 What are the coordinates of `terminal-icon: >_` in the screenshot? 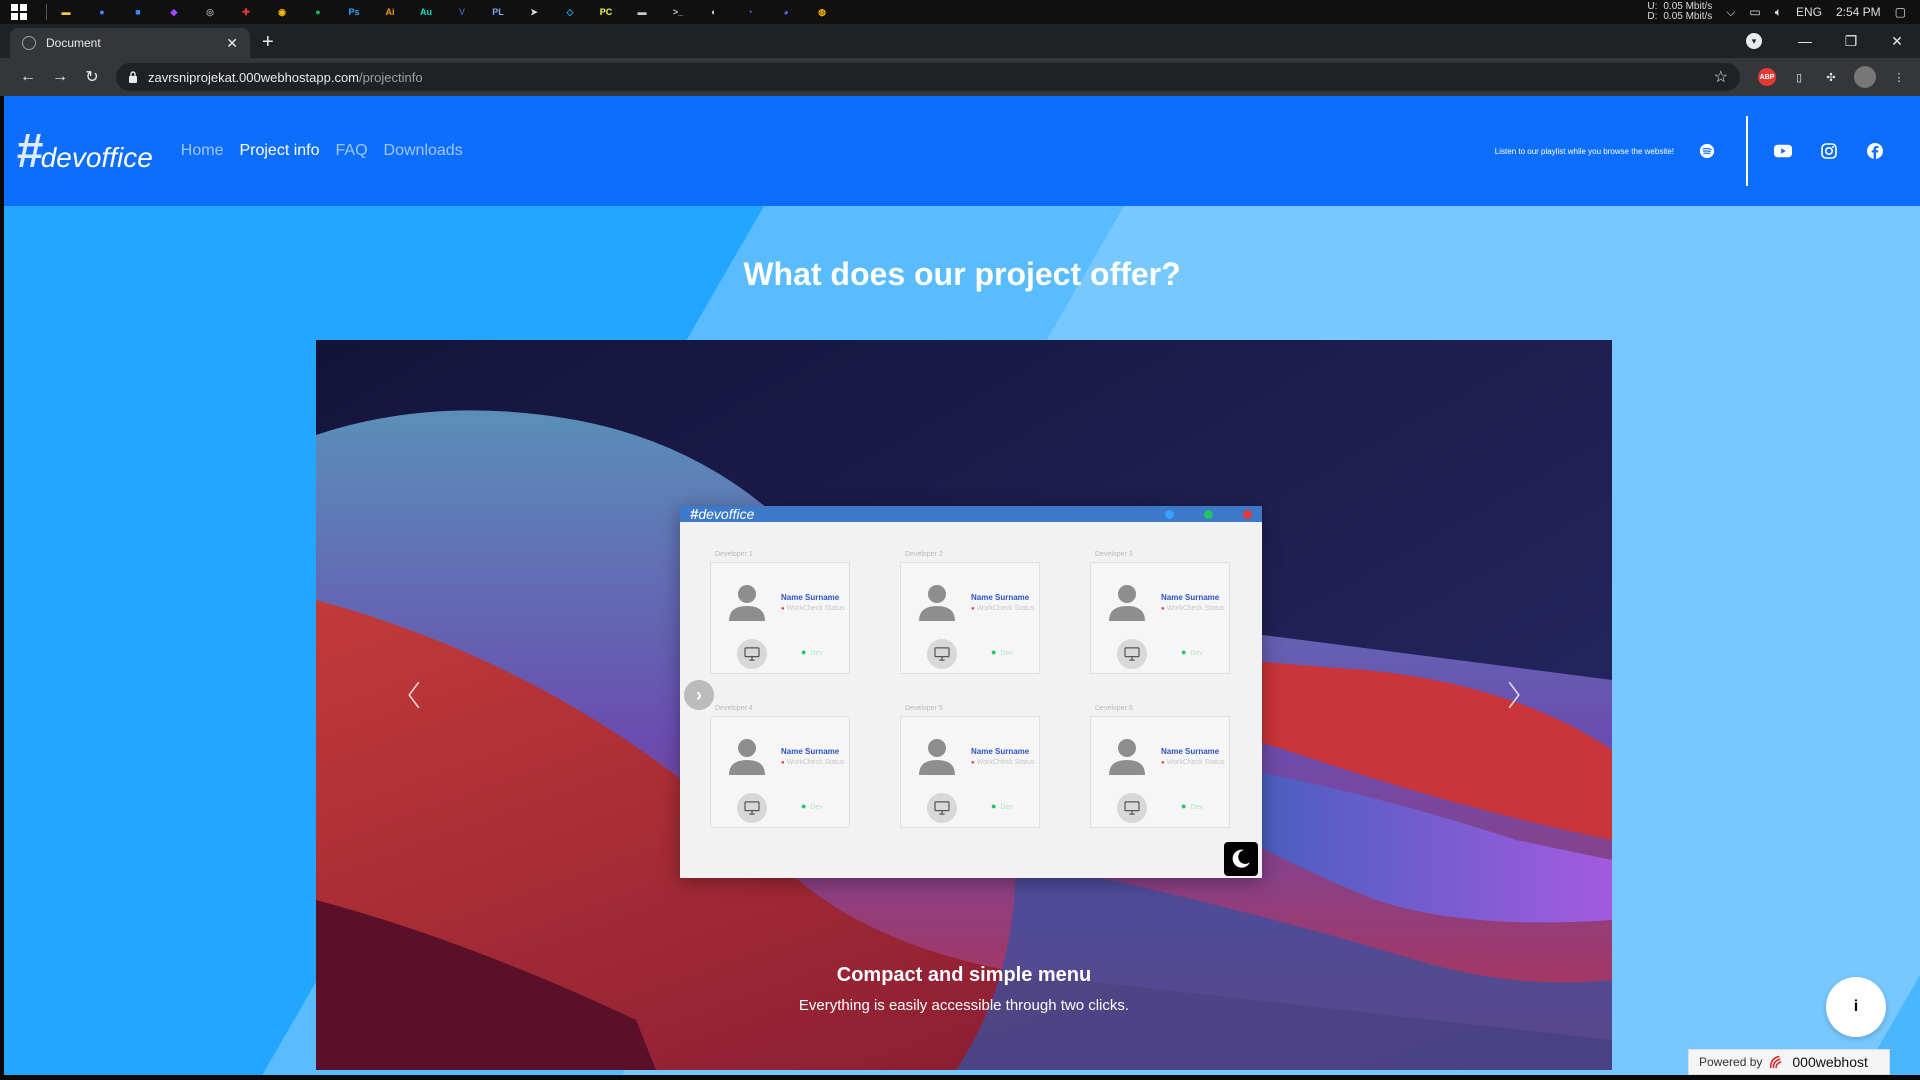 It's located at (678, 12).